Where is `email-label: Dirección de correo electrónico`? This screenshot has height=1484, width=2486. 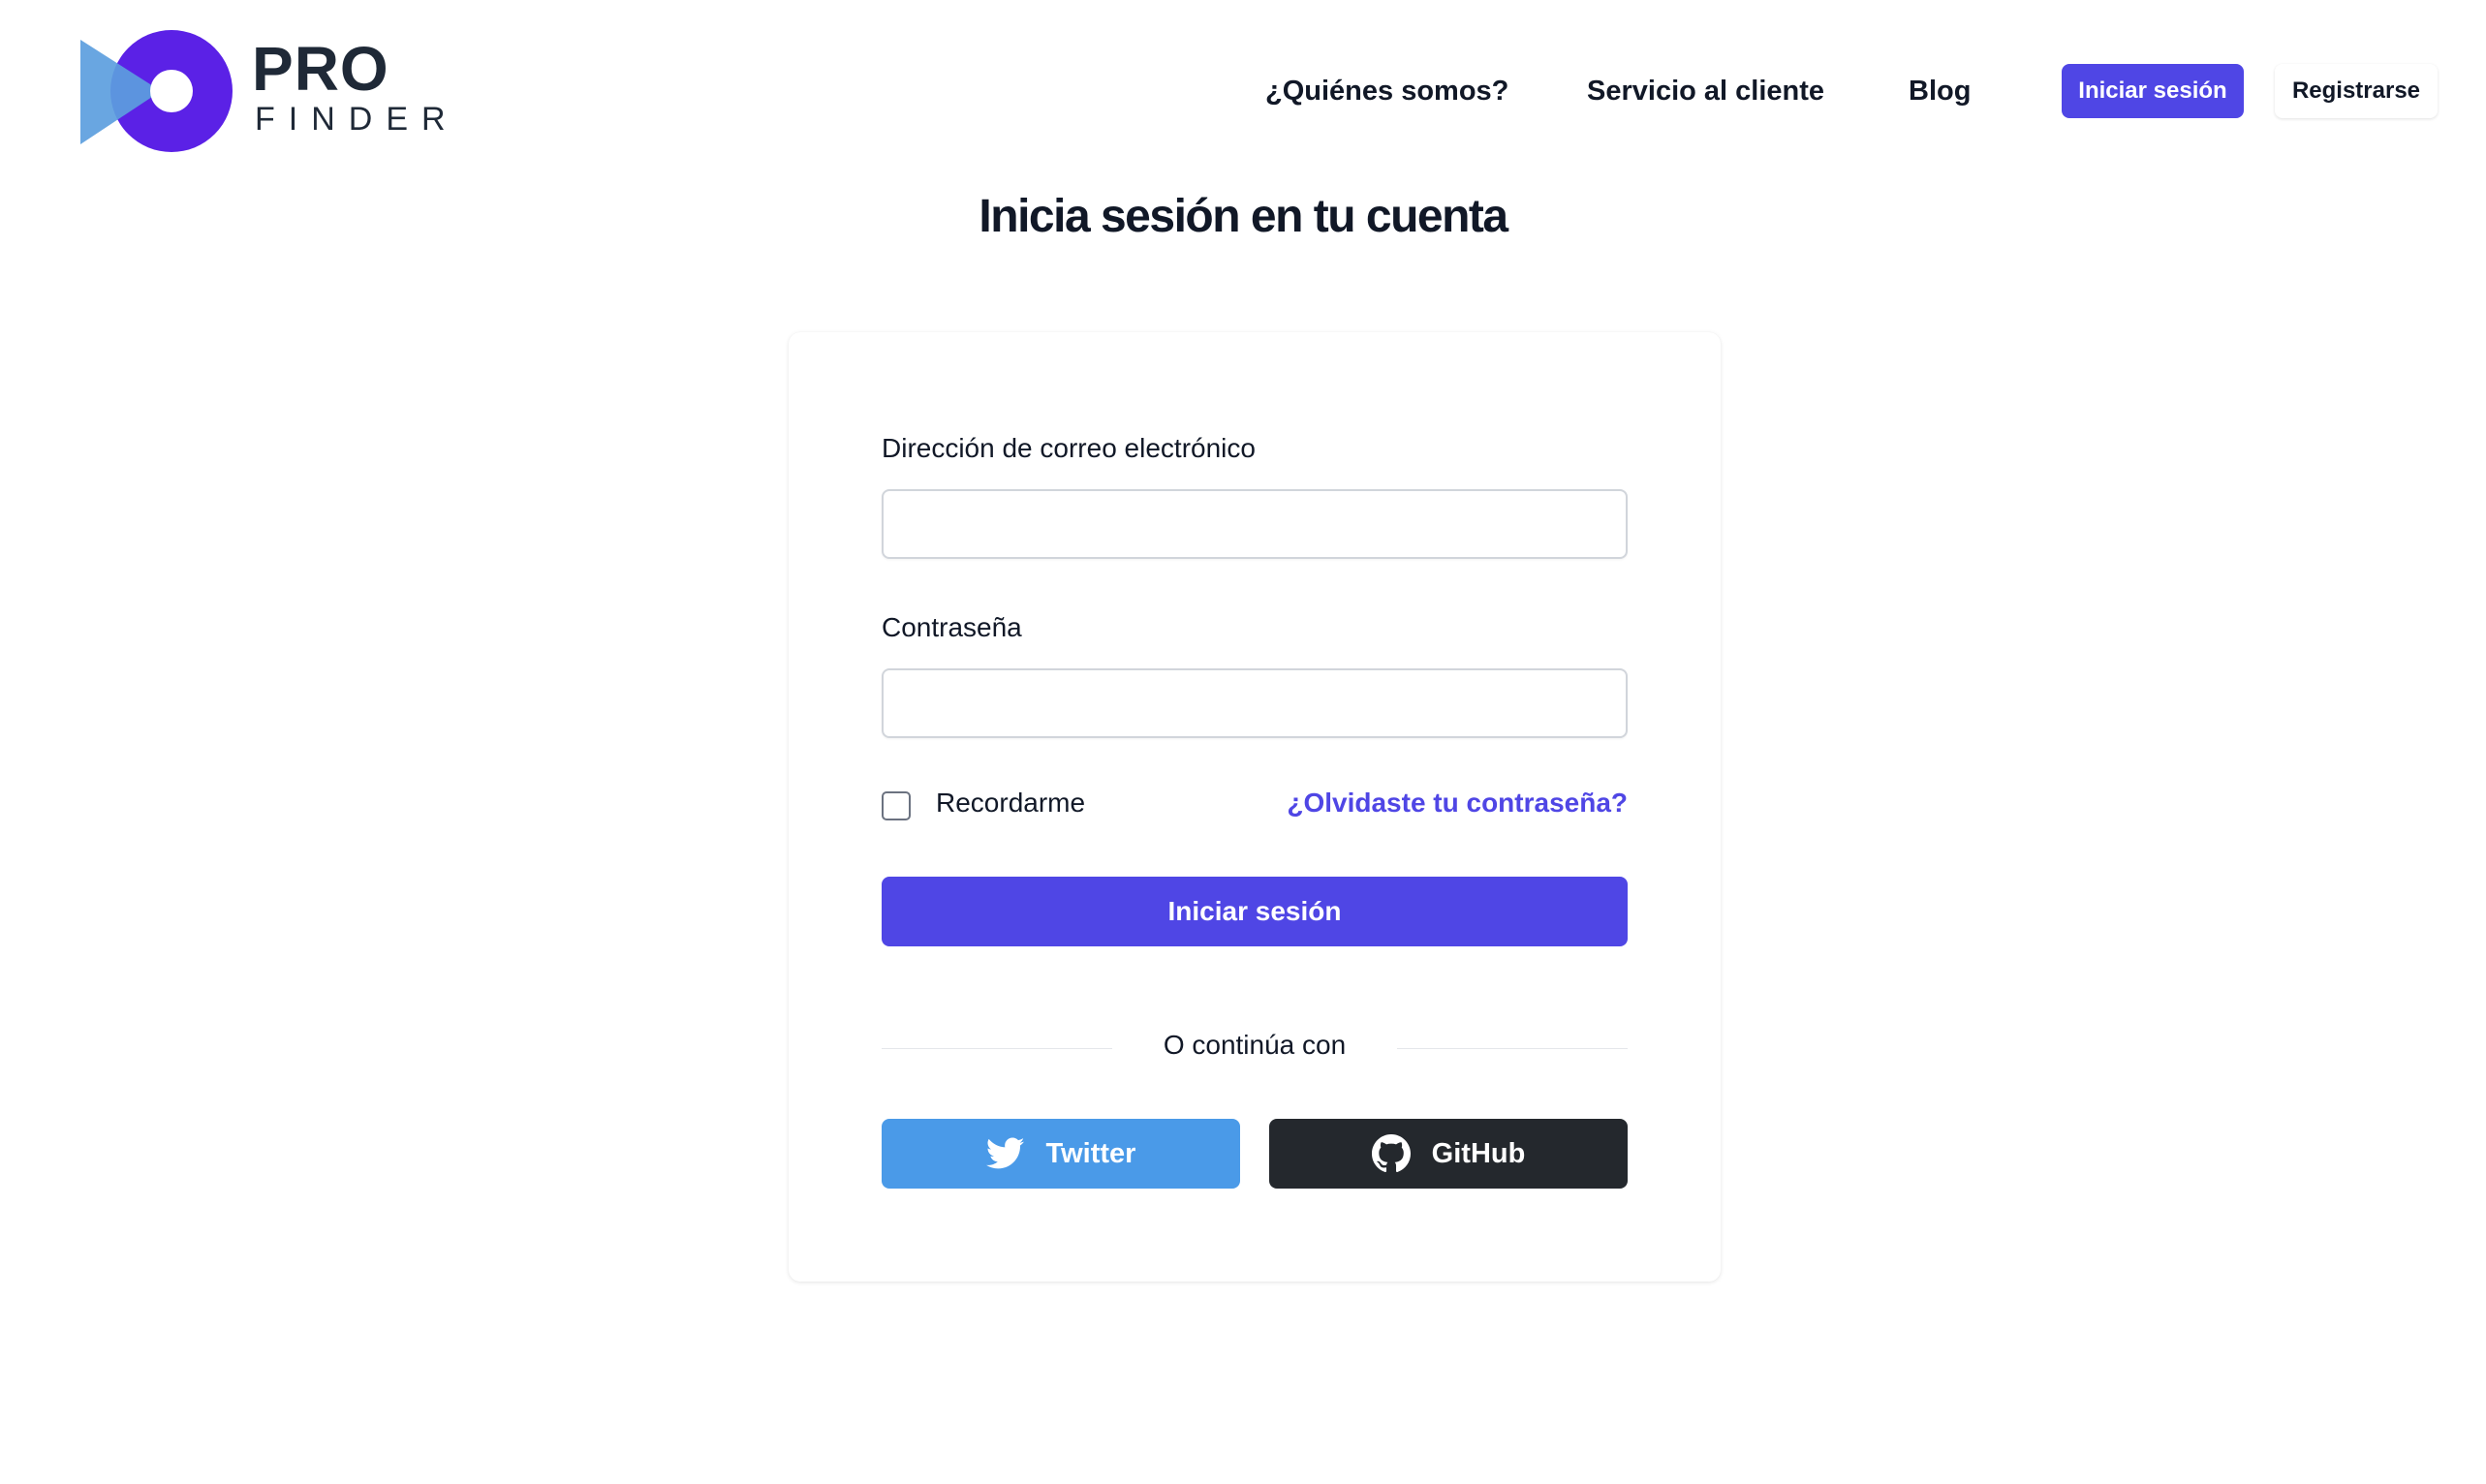
email-label: Dirección de correo electrónico is located at coordinates (1069, 448).